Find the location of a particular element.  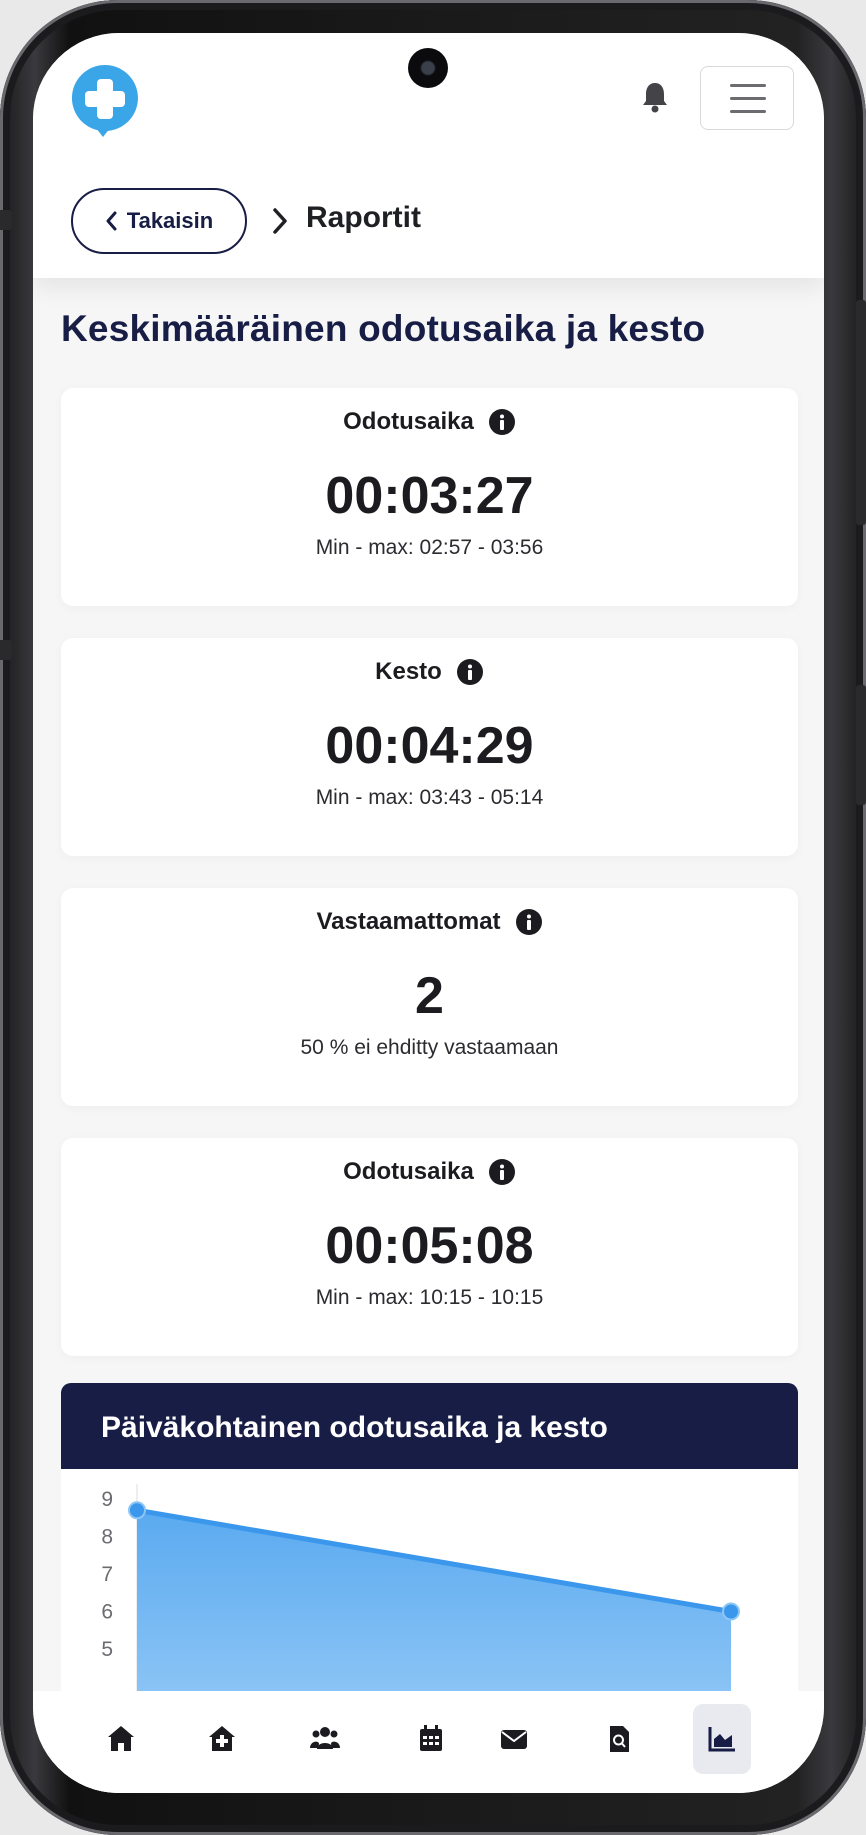

nav-item-calendar is located at coordinates (431, 1739).